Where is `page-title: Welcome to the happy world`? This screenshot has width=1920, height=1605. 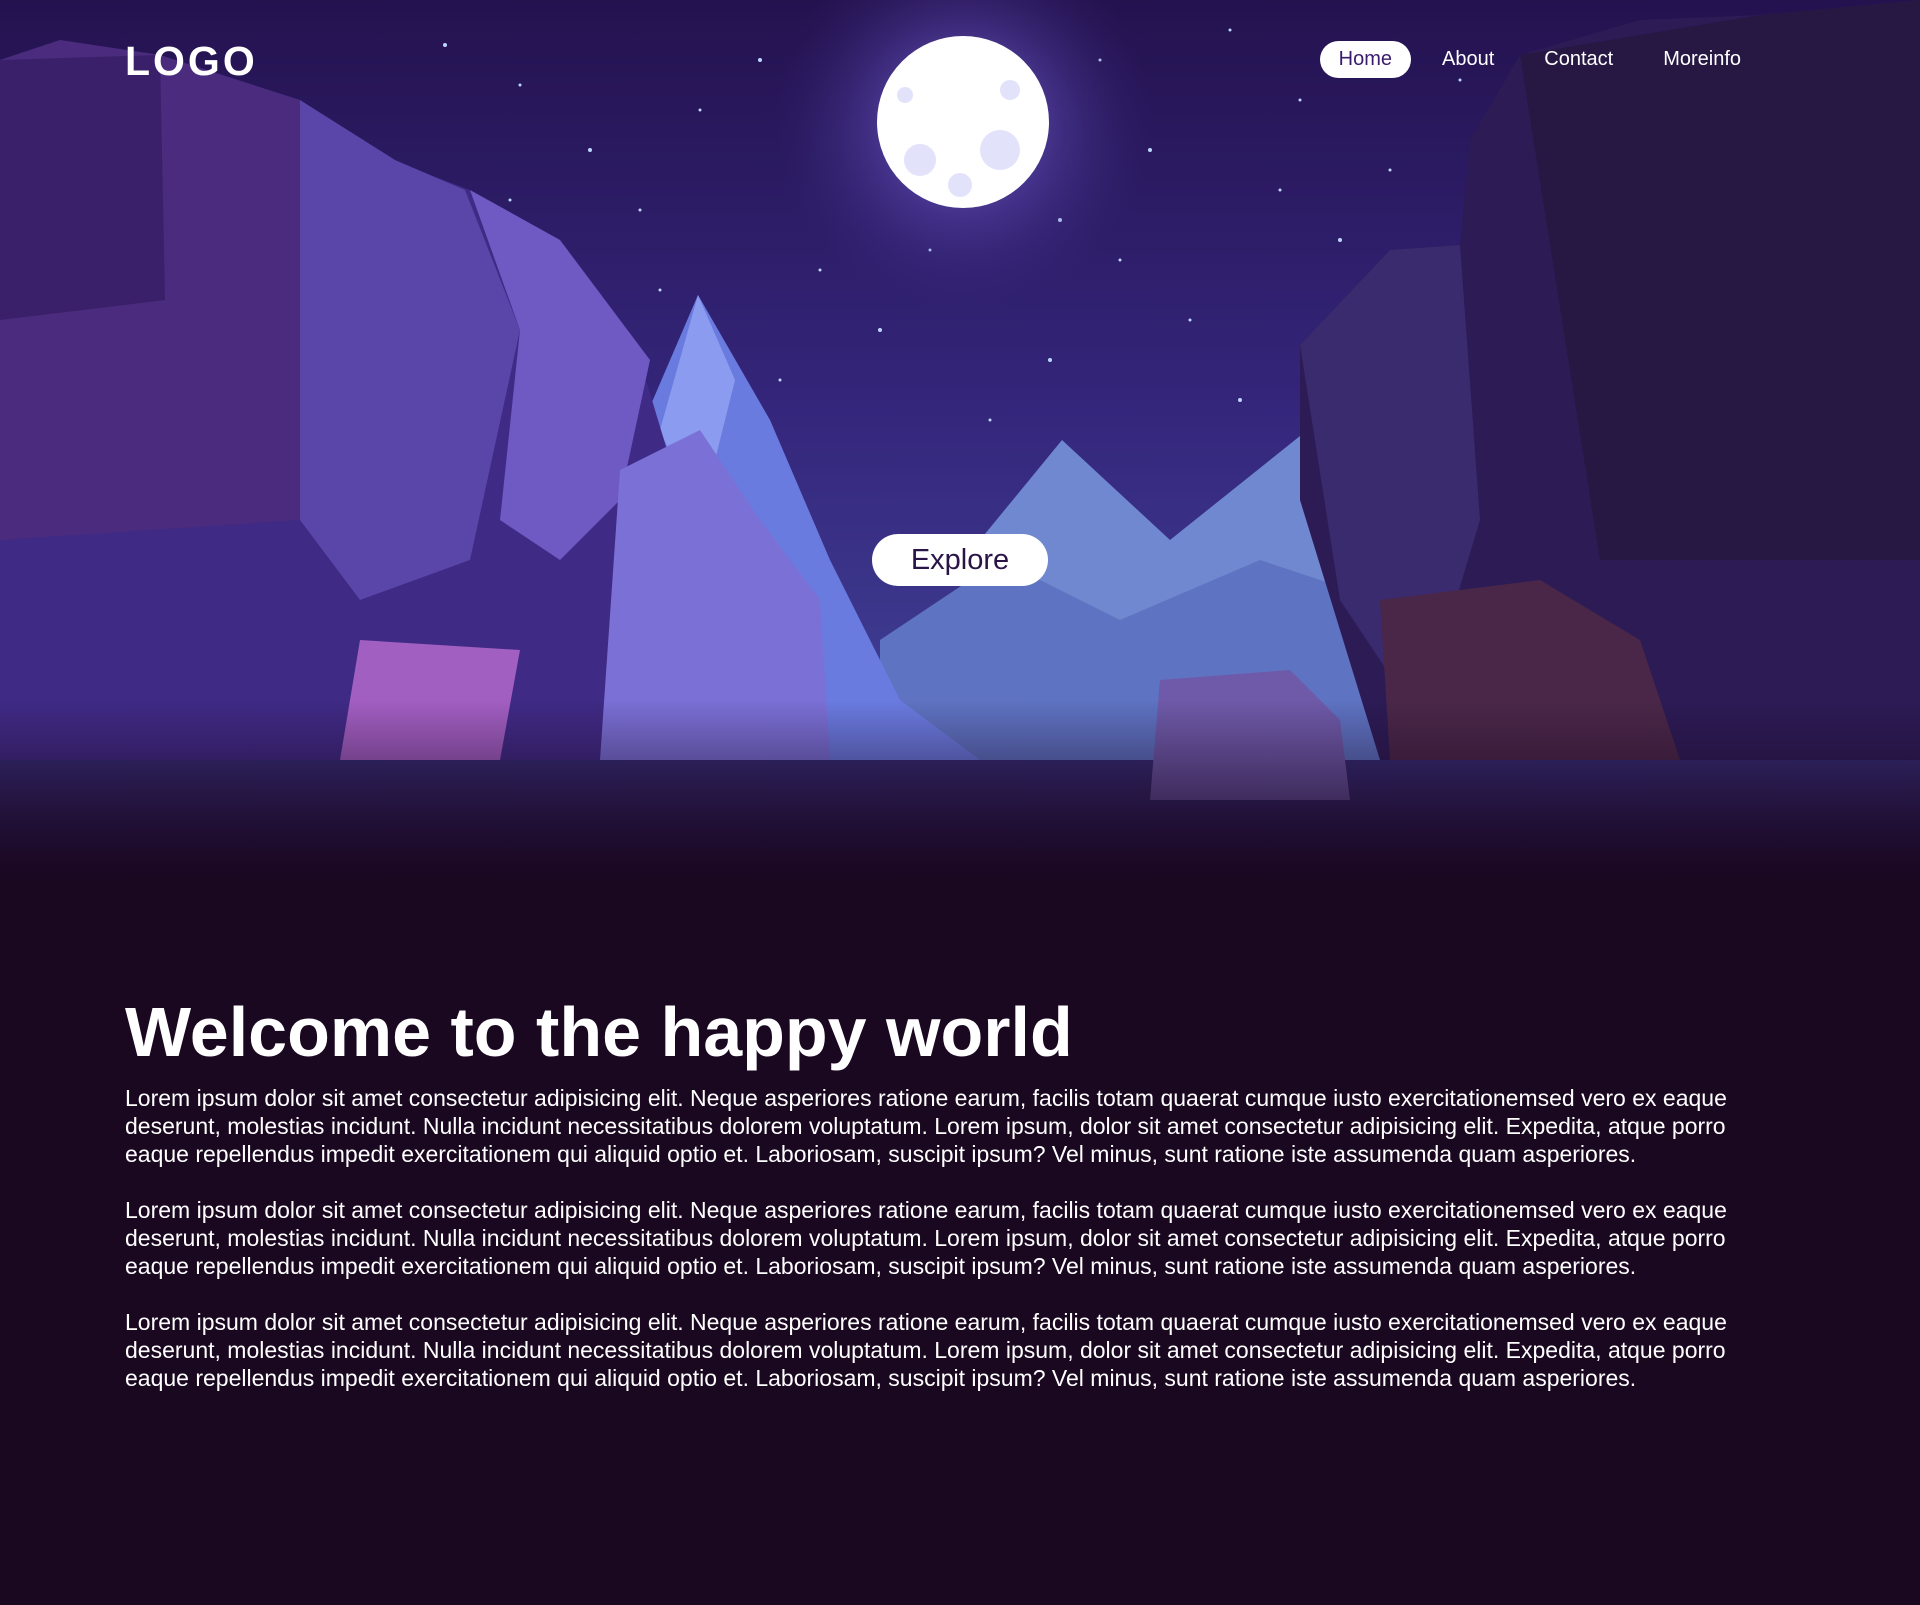 page-title: Welcome to the happy world is located at coordinates (599, 1032).